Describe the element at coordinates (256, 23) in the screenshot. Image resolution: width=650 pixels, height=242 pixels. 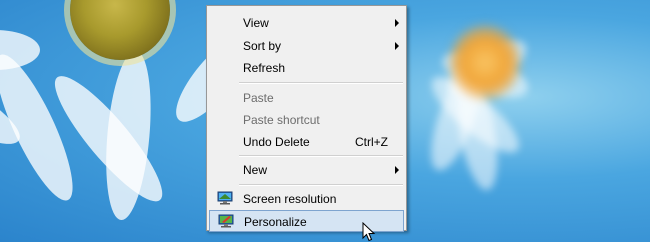
I see `menu-item-label: View` at that location.